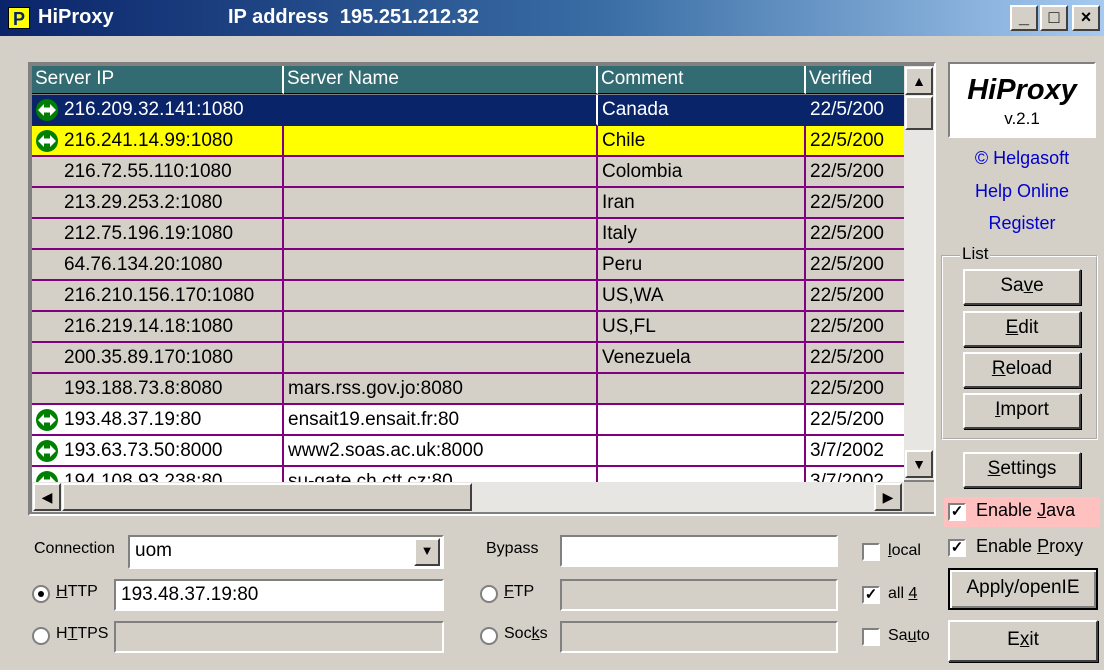 The height and width of the screenshot is (670, 1104). What do you see at coordinates (919, 464) in the screenshot?
I see `scroll-down-button: ▼` at bounding box center [919, 464].